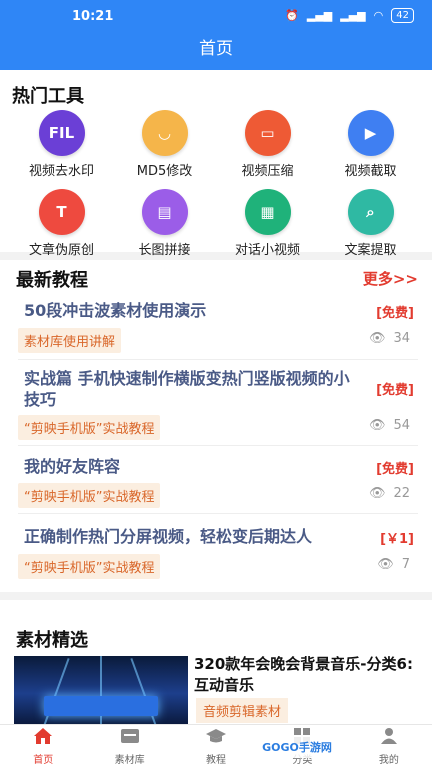 This screenshot has width=432, height=768. Describe the element at coordinates (48, 96) in the screenshot. I see `hot-tools-title: 热门工具` at that location.